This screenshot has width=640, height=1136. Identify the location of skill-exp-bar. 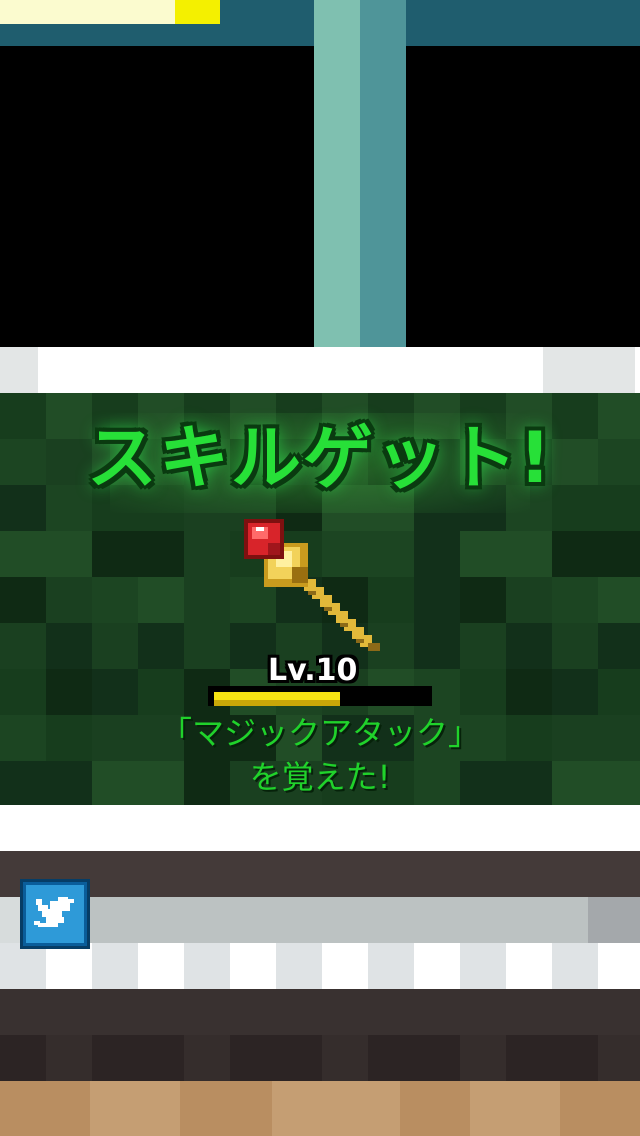
(320, 696).